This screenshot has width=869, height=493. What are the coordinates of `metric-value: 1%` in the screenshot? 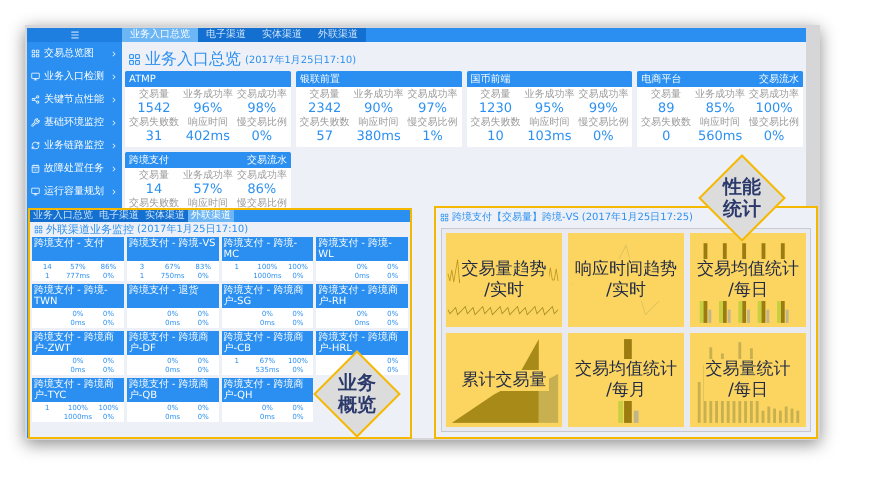 It's located at (432, 137).